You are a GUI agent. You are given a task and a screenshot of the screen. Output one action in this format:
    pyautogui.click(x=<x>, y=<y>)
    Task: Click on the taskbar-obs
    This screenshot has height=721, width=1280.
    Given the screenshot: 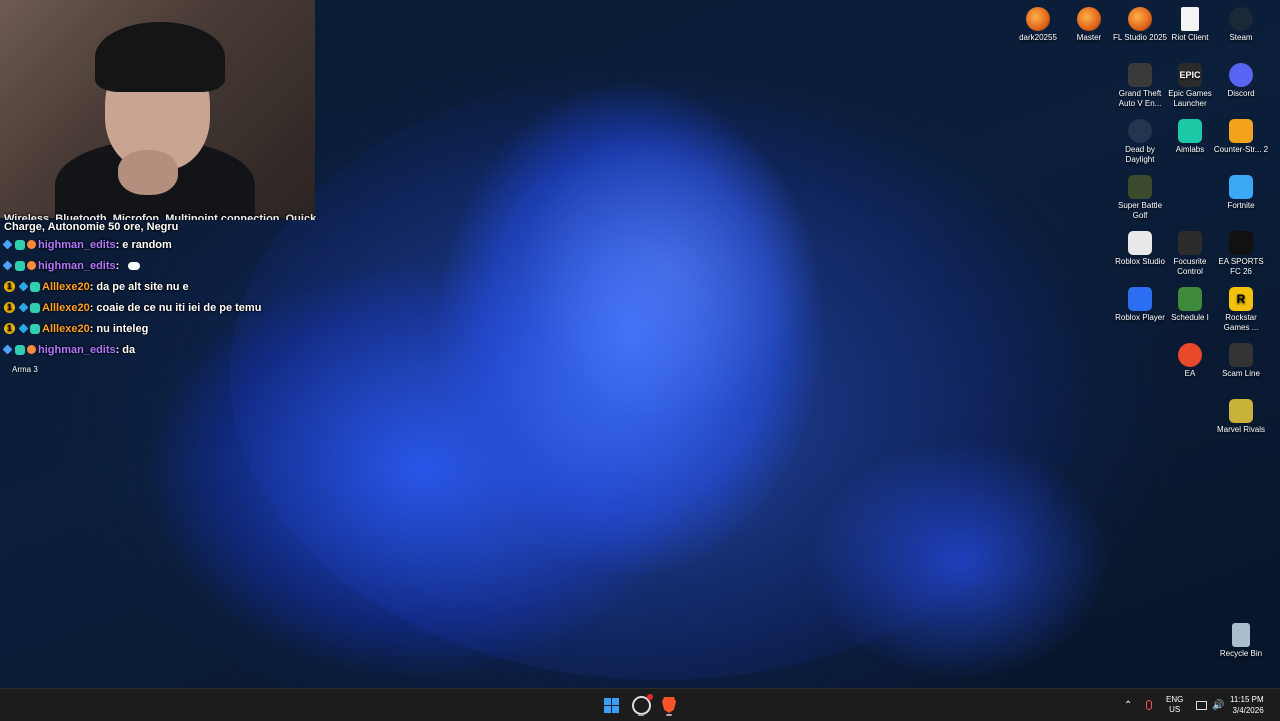 What is the action you would take?
    pyautogui.click(x=641, y=705)
    